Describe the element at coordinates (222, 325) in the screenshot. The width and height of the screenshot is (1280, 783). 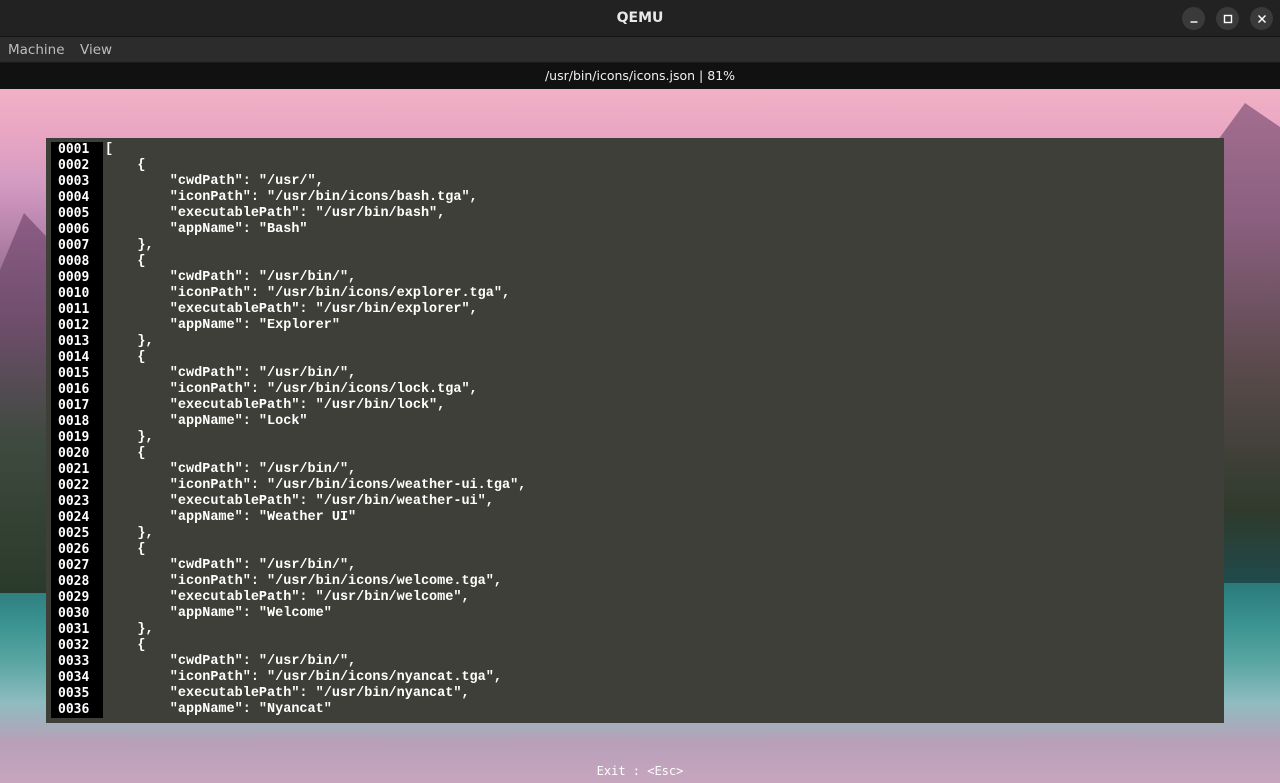
I see `line-text: "appName": "Explorer"` at that location.